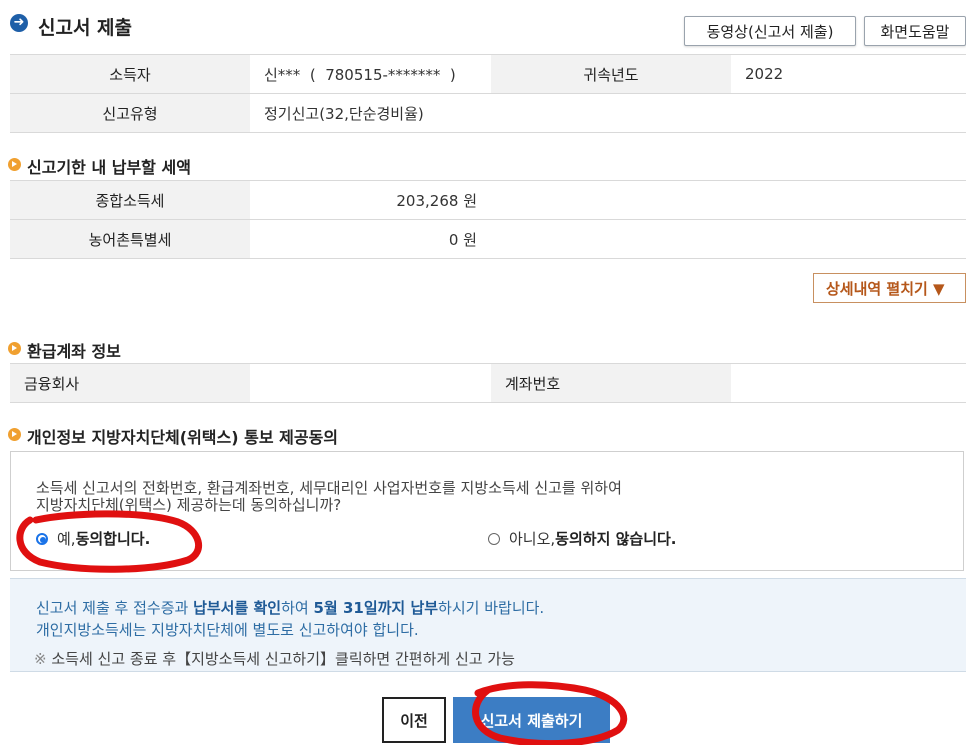 The height and width of the screenshot is (745, 966). What do you see at coordinates (130, 200) in the screenshot?
I see `income-tax-label: 종합소득세` at bounding box center [130, 200].